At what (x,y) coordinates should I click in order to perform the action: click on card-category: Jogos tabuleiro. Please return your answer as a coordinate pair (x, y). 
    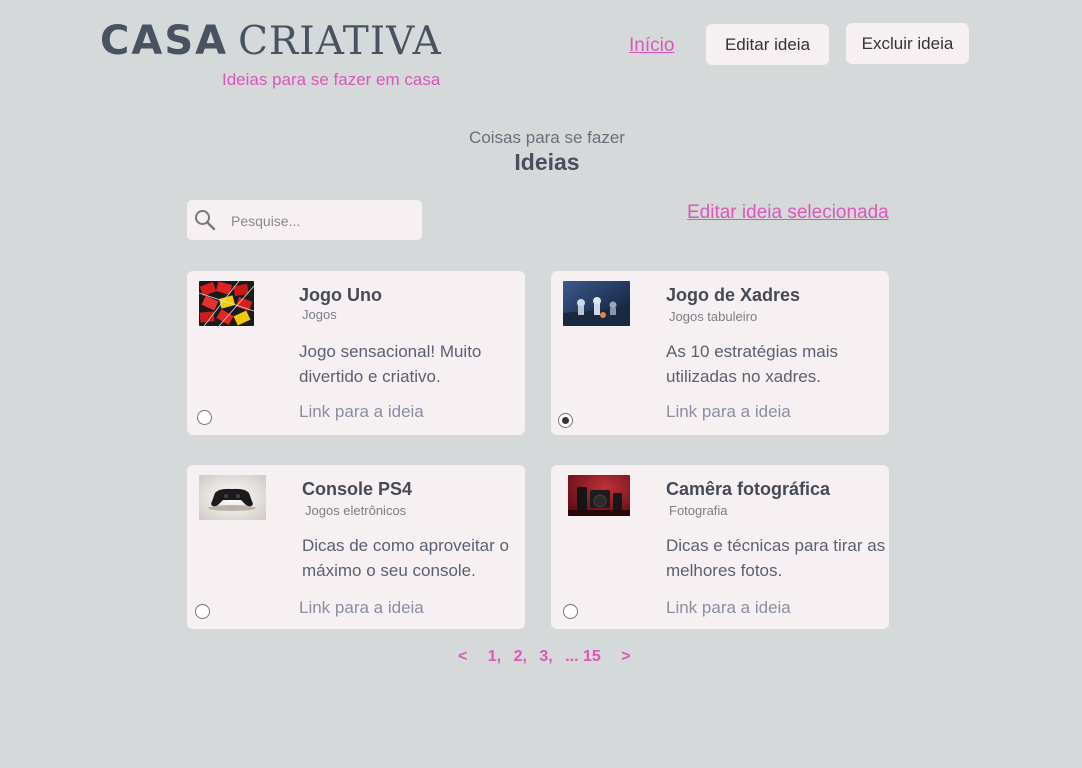
    Looking at the image, I should click on (713, 316).